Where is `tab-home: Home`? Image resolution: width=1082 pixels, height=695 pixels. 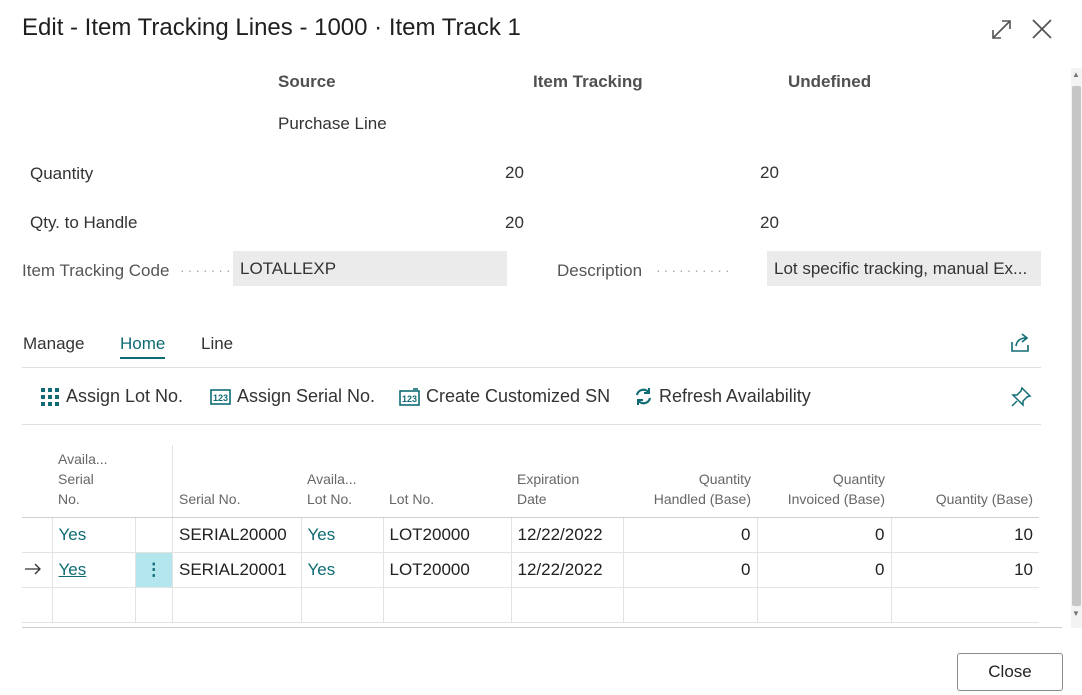
tab-home: Home is located at coordinates (143, 346).